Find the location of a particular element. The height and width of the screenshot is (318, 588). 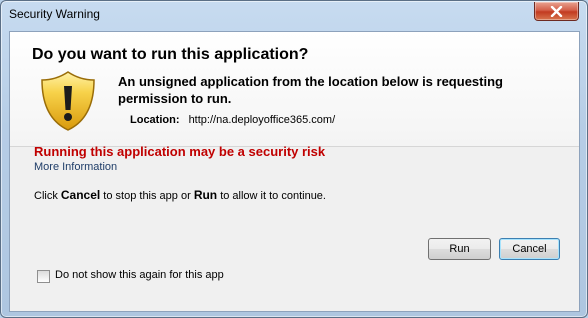

instructions-prefix: Click is located at coordinates (47, 196).